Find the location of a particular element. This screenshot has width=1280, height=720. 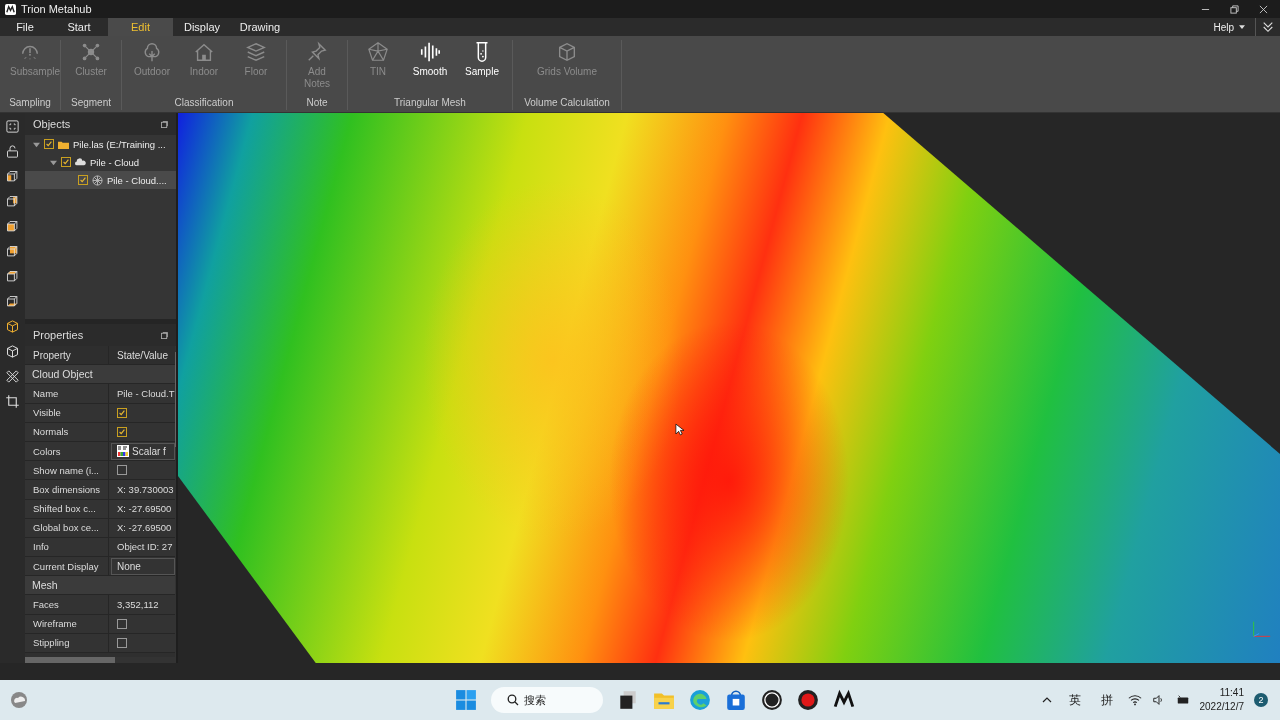

menu-tab: File is located at coordinates (25, 27).